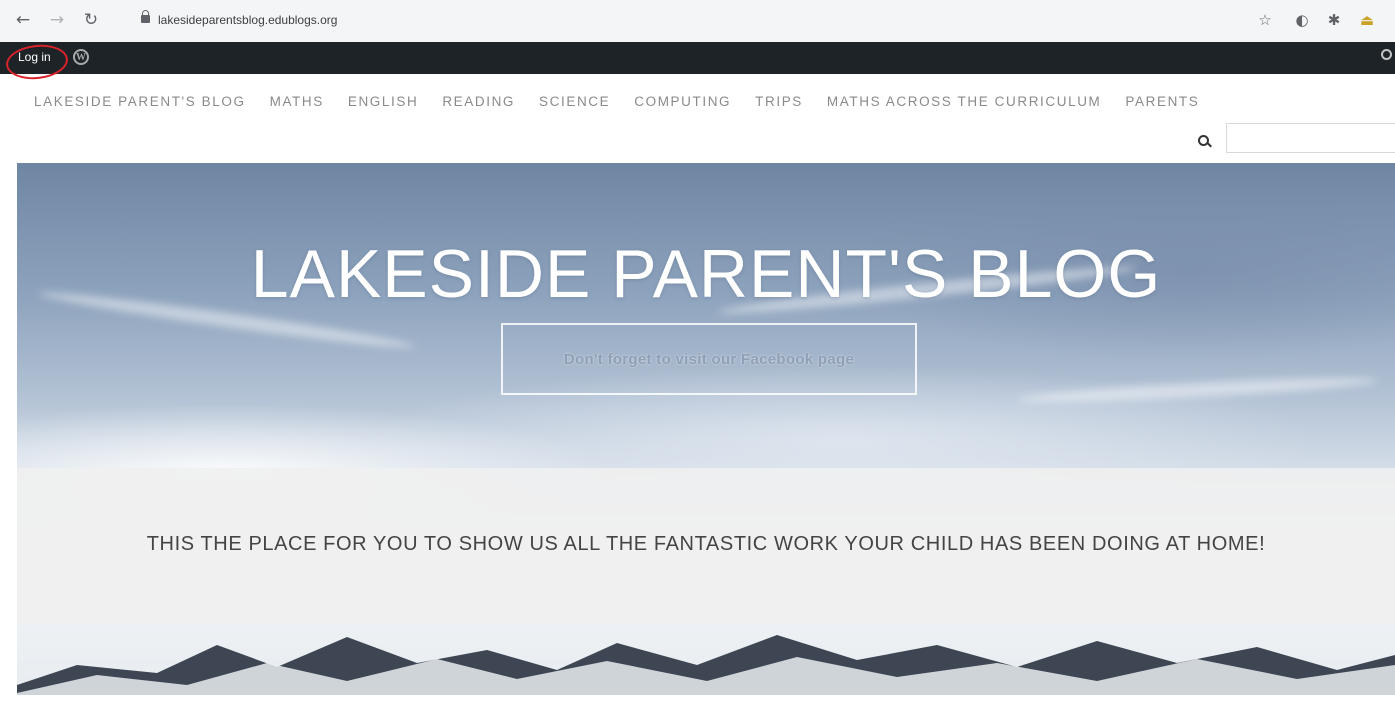  Describe the element at coordinates (682, 101) in the screenshot. I see `nav-item-computing: COMPUTING` at that location.